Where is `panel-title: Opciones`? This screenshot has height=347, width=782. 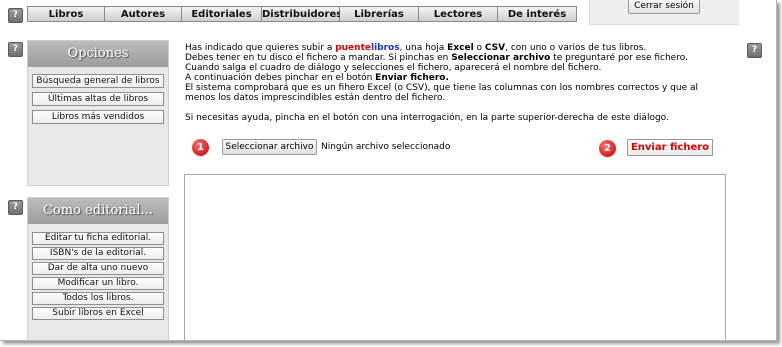 panel-title: Opciones is located at coordinates (98, 54).